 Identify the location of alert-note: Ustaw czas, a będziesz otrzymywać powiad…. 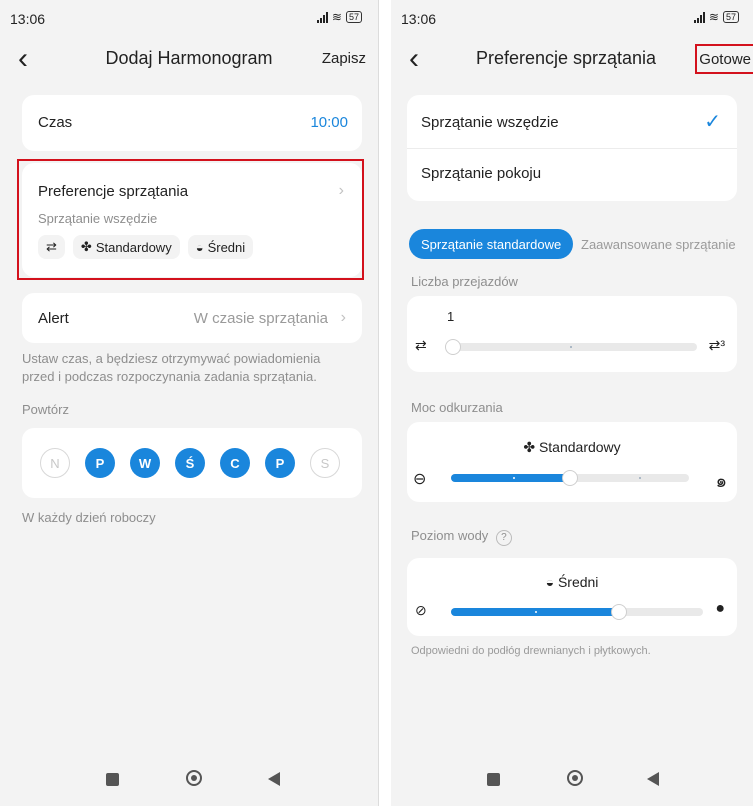
(171, 367).